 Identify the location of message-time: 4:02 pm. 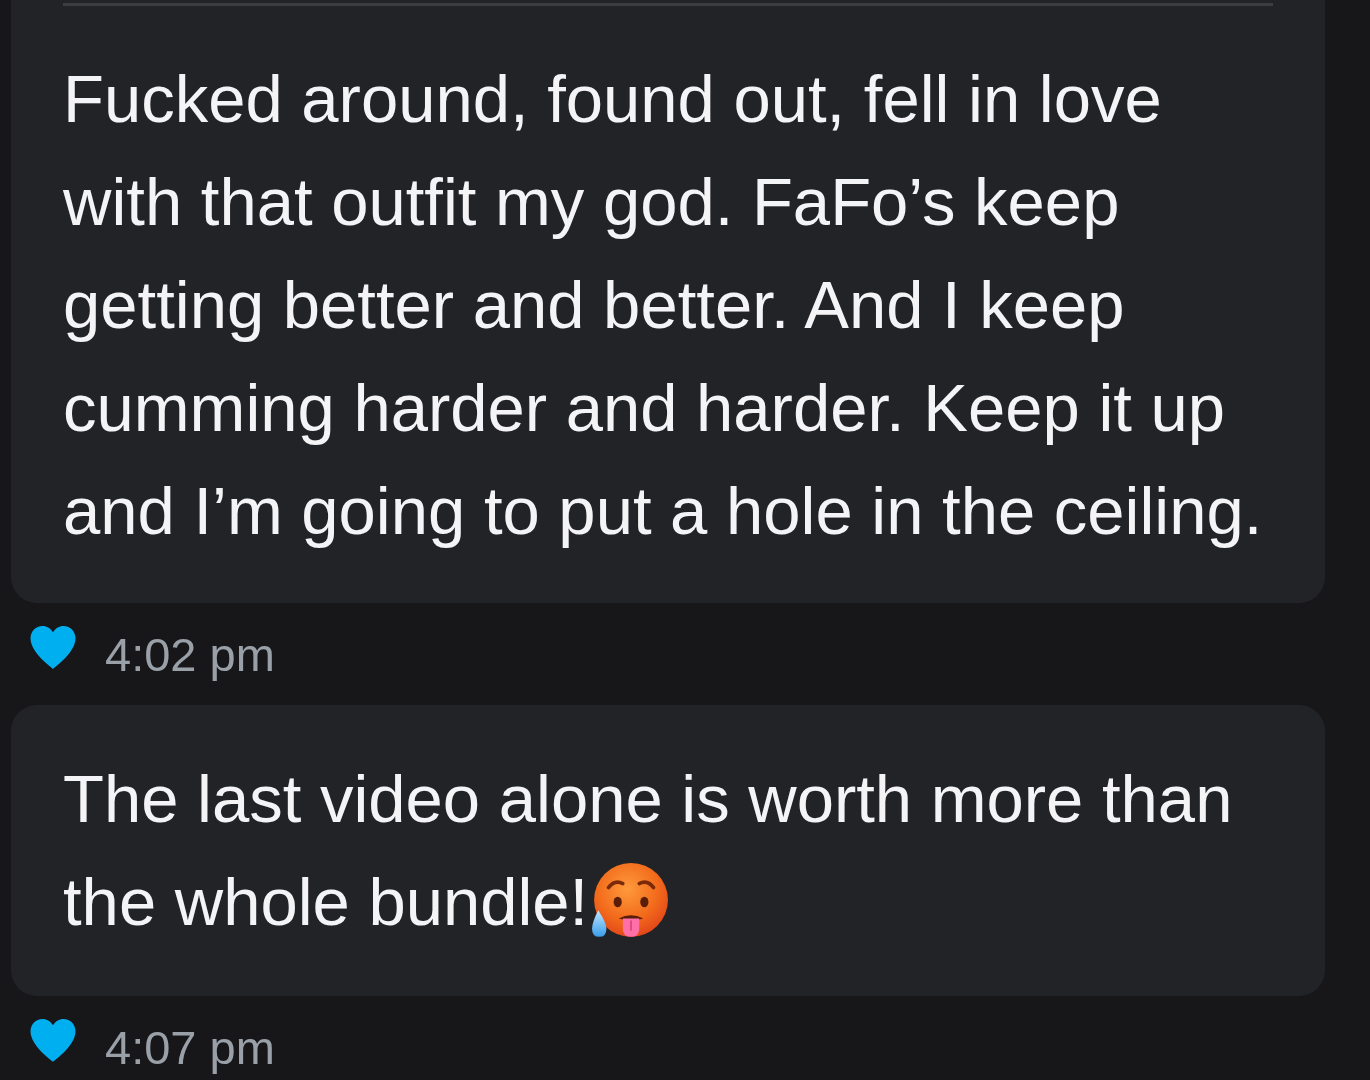
(190, 655).